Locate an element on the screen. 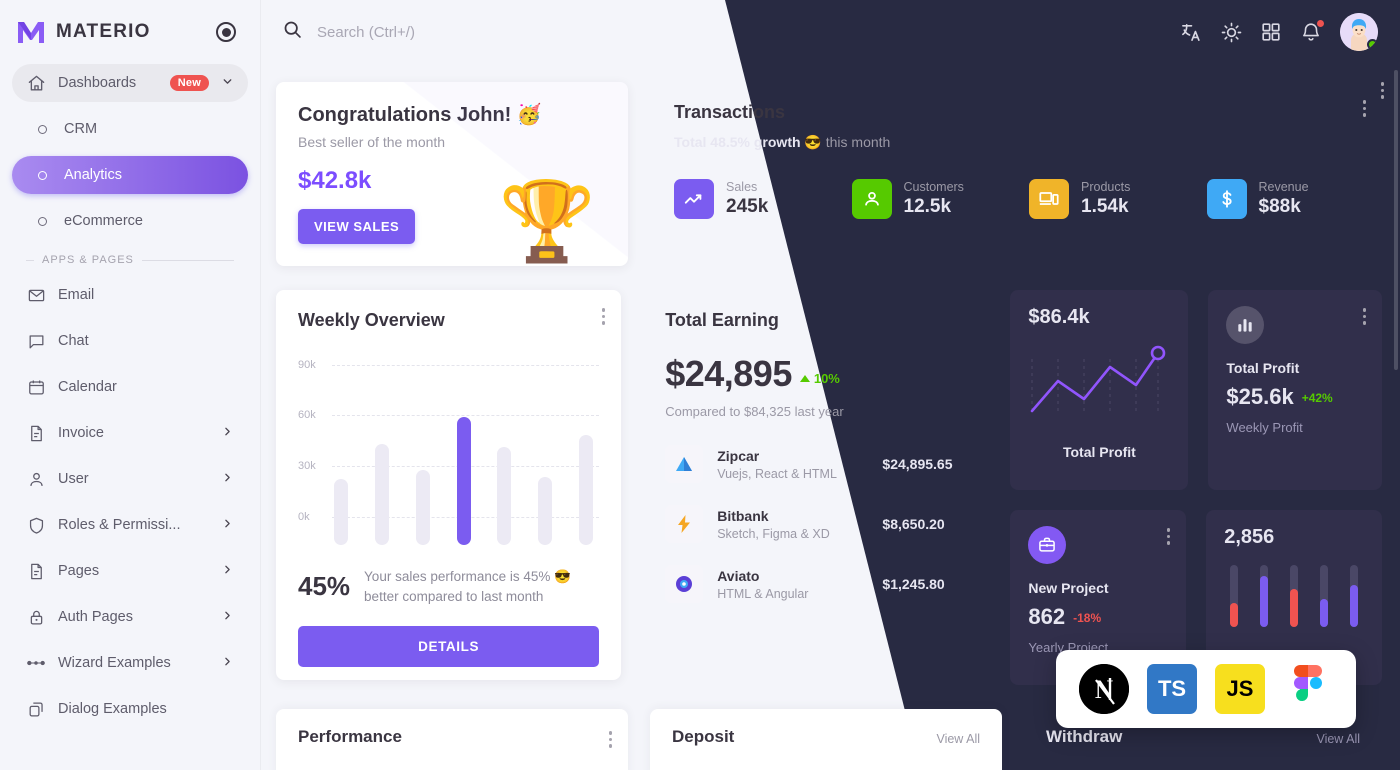  online-status-indicator is located at coordinates (1372, 44).